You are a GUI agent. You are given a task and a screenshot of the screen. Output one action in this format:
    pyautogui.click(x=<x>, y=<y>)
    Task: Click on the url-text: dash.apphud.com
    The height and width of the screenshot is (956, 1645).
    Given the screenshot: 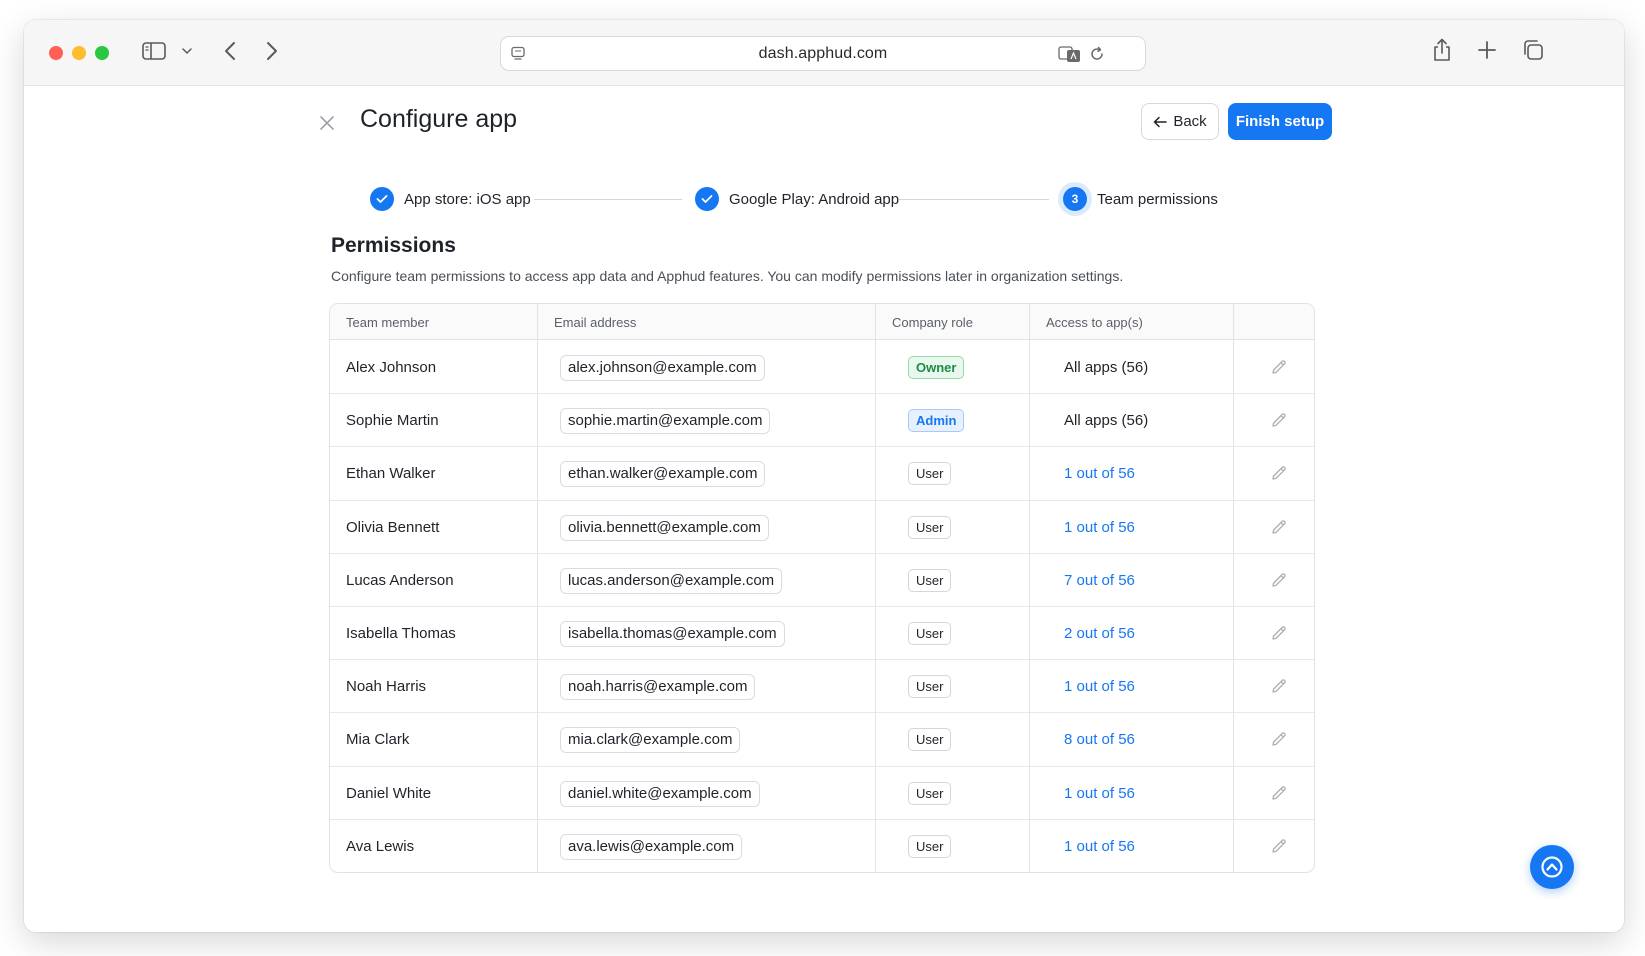 What is the action you would take?
    pyautogui.click(x=823, y=53)
    